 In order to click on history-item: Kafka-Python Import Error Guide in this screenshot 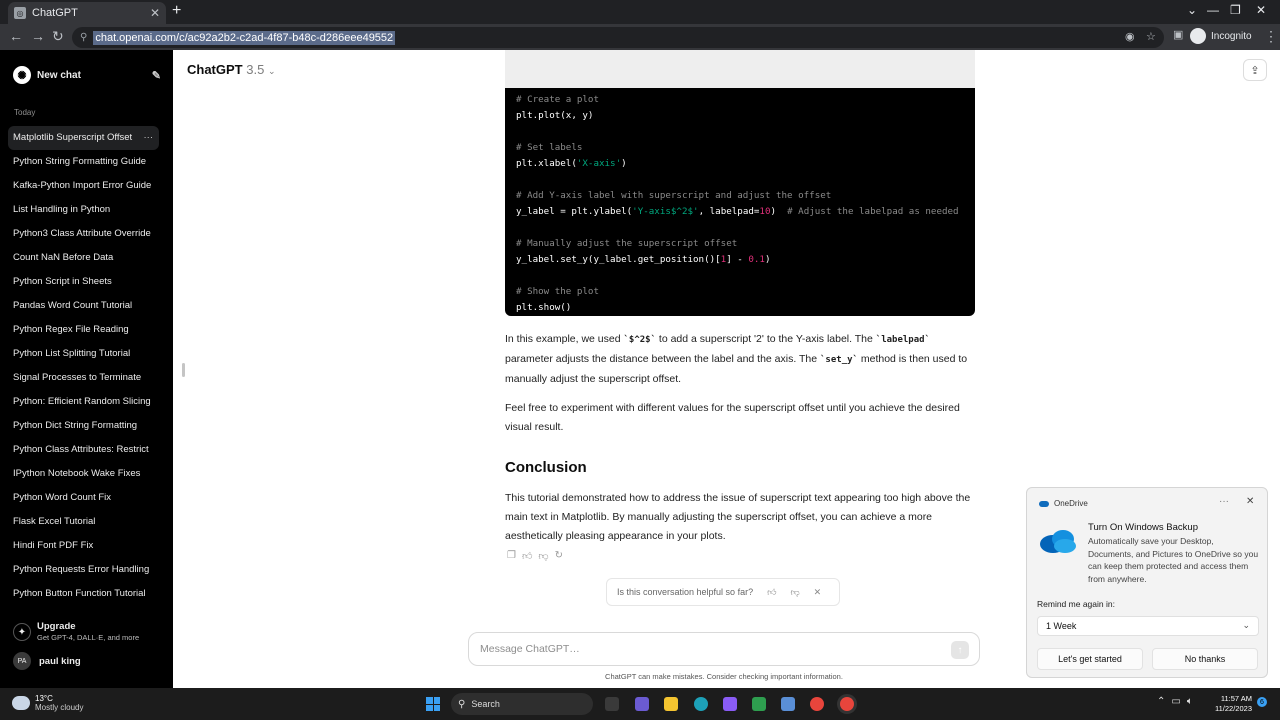, I will do `click(83, 186)`.